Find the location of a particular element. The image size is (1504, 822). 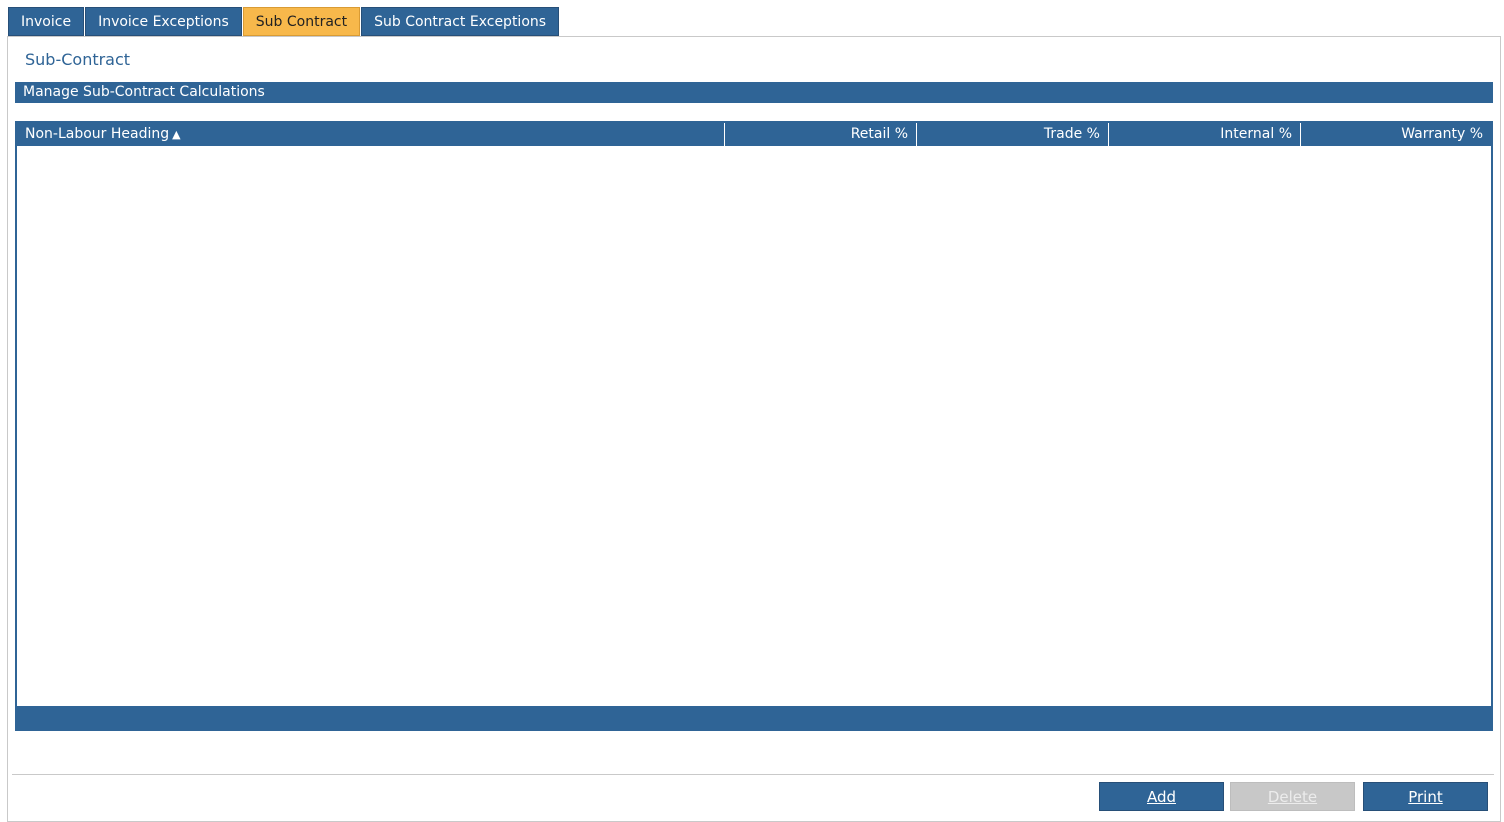

column-header-internal: Internal % is located at coordinates (1205, 134).